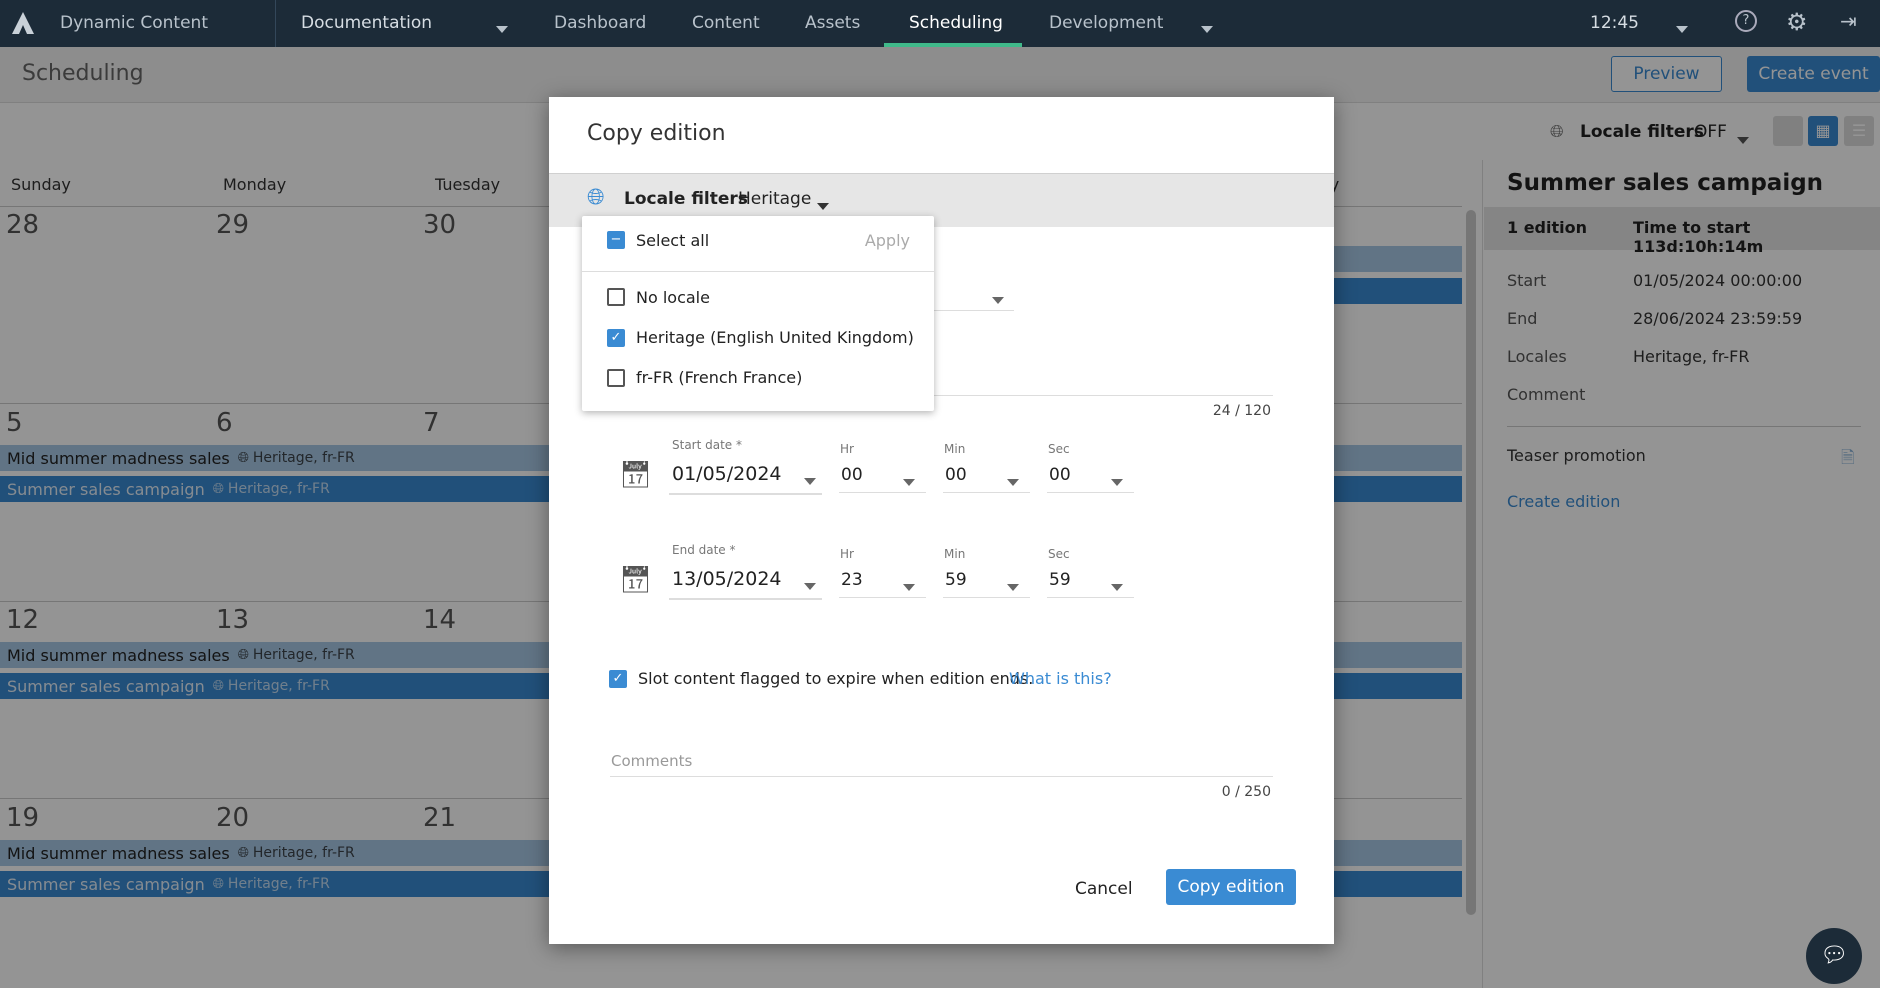 The image size is (1880, 988). Describe the element at coordinates (1848, 21) in the screenshot. I see `logout-icon: ⇥` at that location.